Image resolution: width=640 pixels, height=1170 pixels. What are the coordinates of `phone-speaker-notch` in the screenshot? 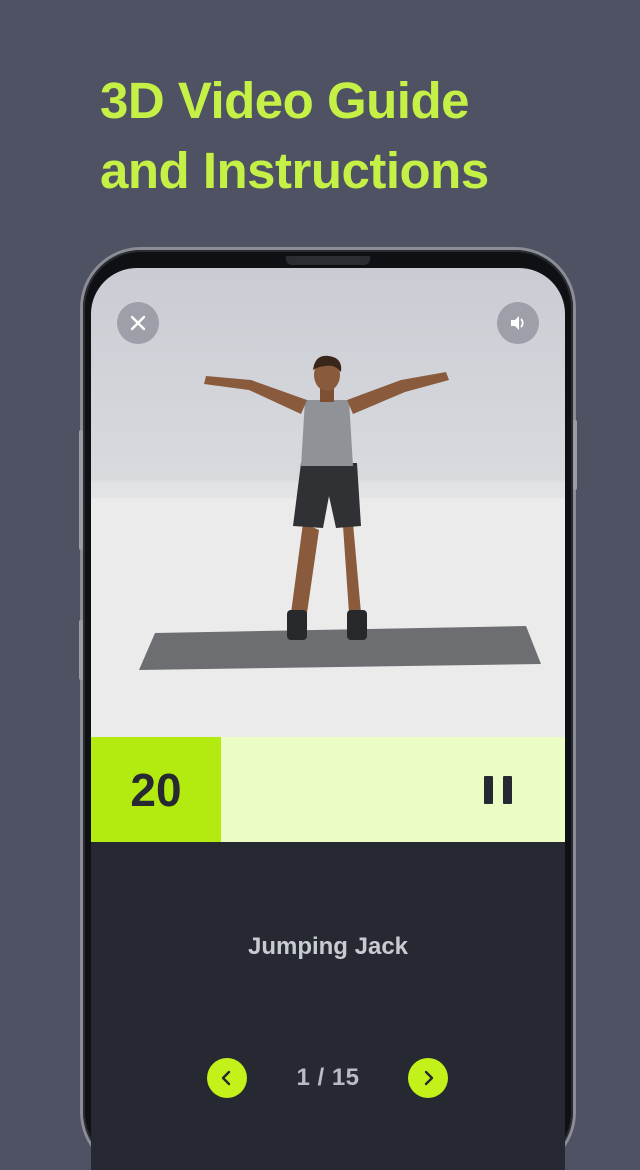 It's located at (328, 260).